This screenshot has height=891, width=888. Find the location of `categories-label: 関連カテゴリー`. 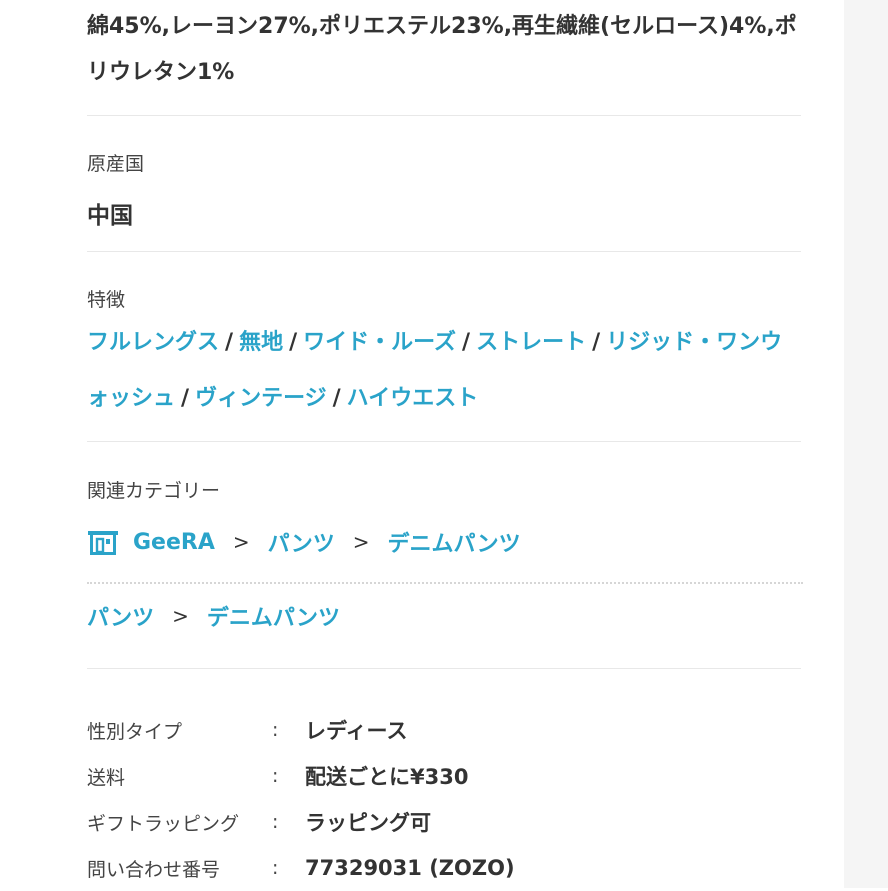

categories-label: 関連カテゴリー is located at coordinates (154, 491).